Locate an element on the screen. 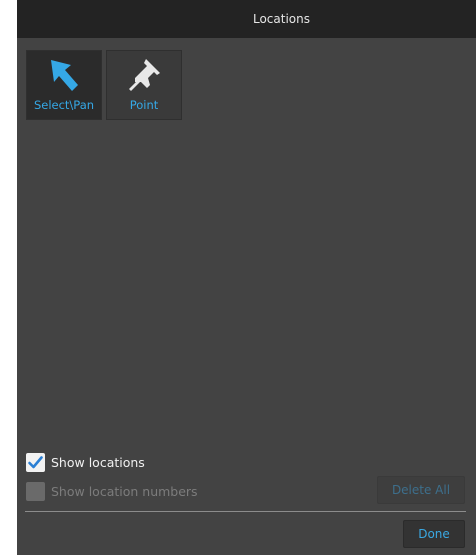 The width and height of the screenshot is (476, 555). done-button: Done is located at coordinates (434, 534).